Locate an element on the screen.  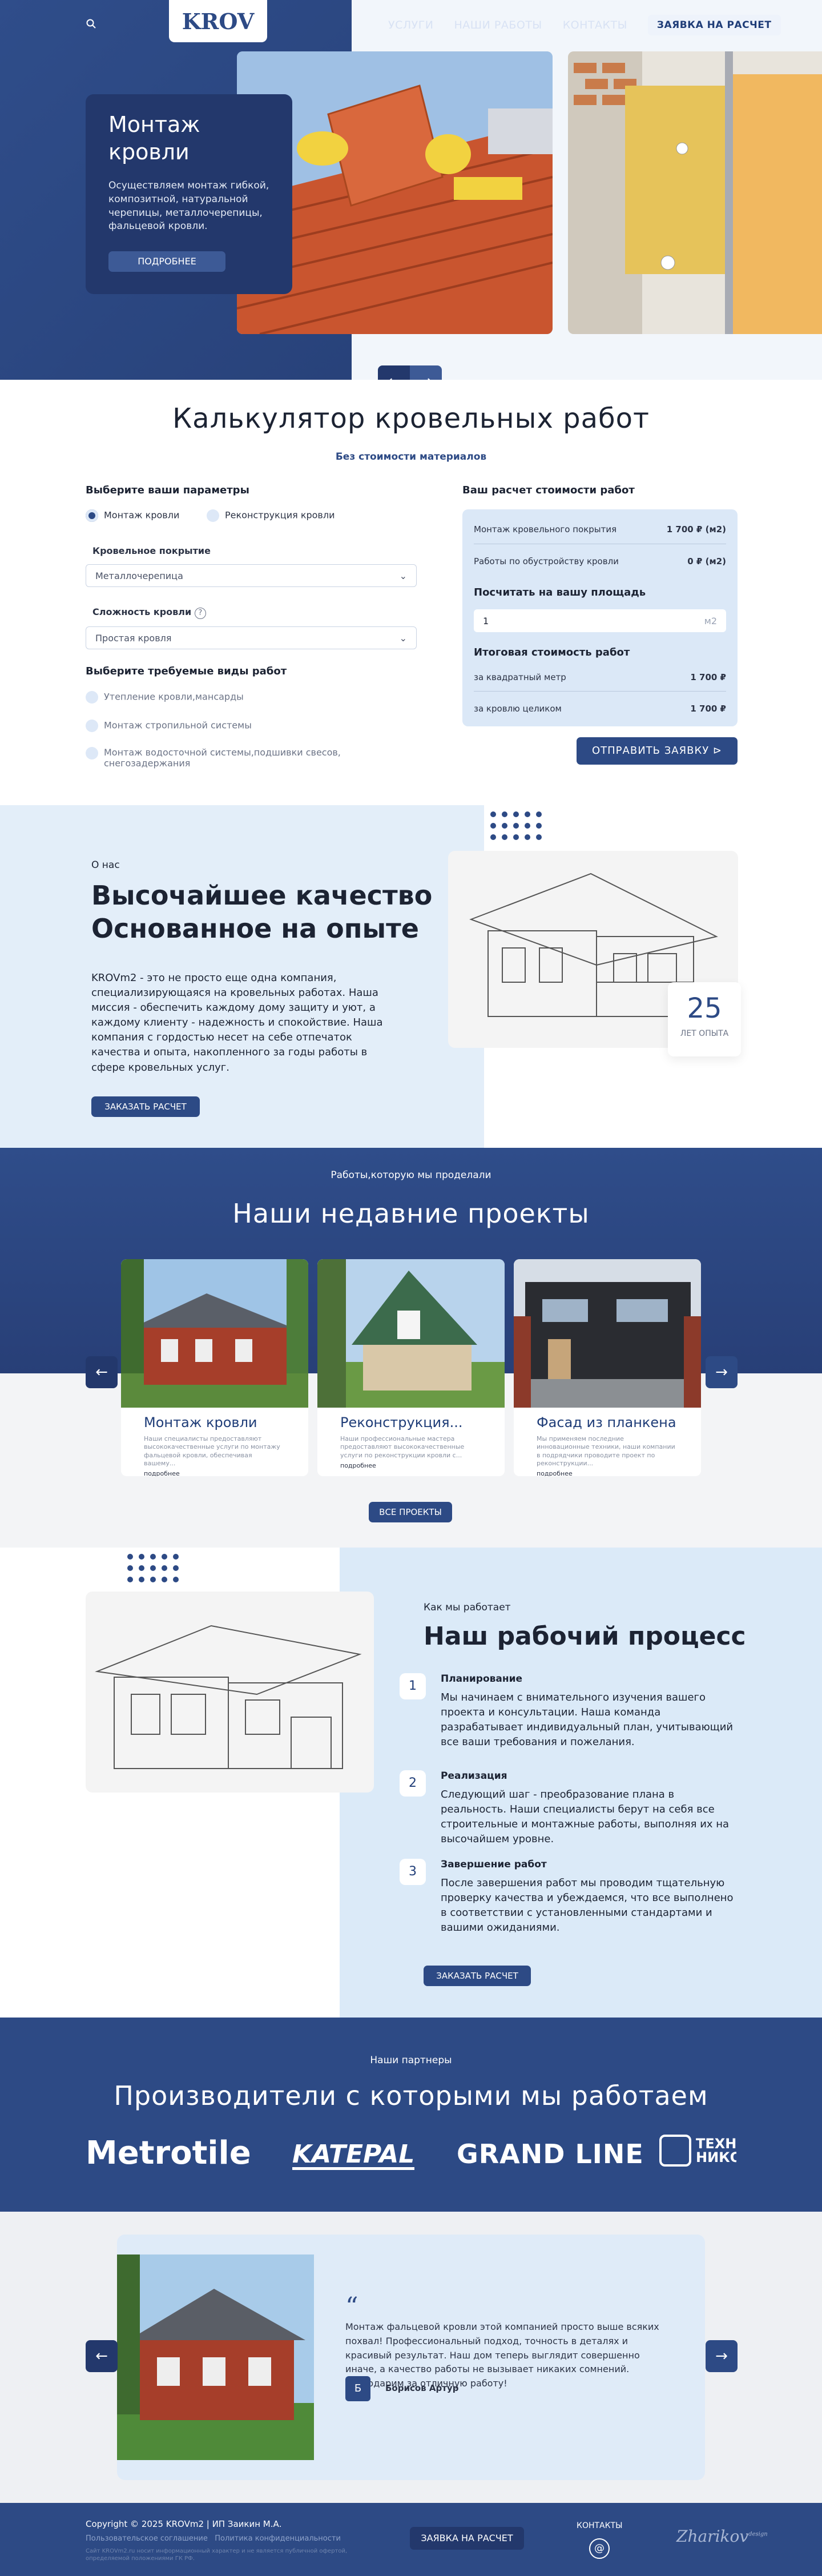
search-icon is located at coordinates (91, 24).